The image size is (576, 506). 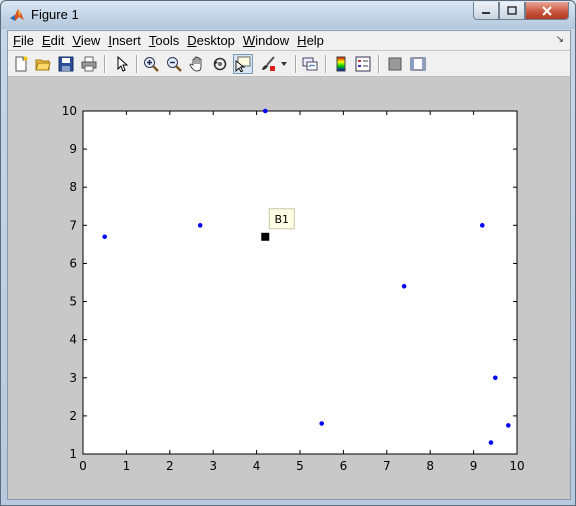 I want to click on hide-plot-tools-icon, so click(x=395, y=64).